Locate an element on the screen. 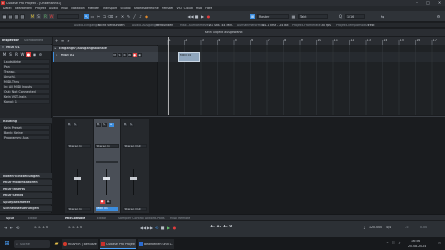 The width and height of the screenshot is (445, 250). tray-network-icon: ☷ is located at coordinates (393, 243).